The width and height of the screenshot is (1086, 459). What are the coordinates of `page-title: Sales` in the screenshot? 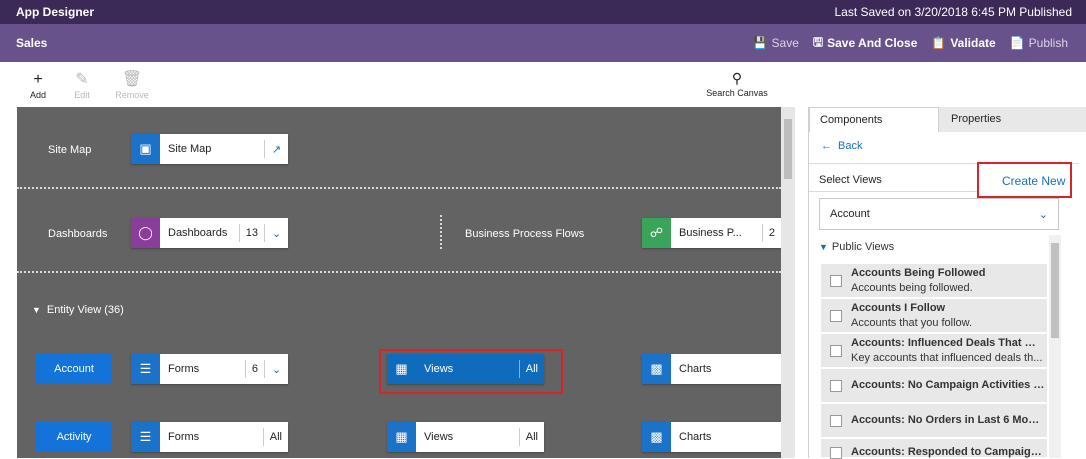 It's located at (32, 43).